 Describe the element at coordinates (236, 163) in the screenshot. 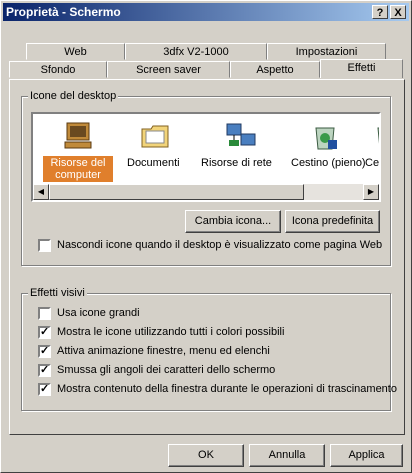

I see `icon-label: Risorse di rete` at that location.